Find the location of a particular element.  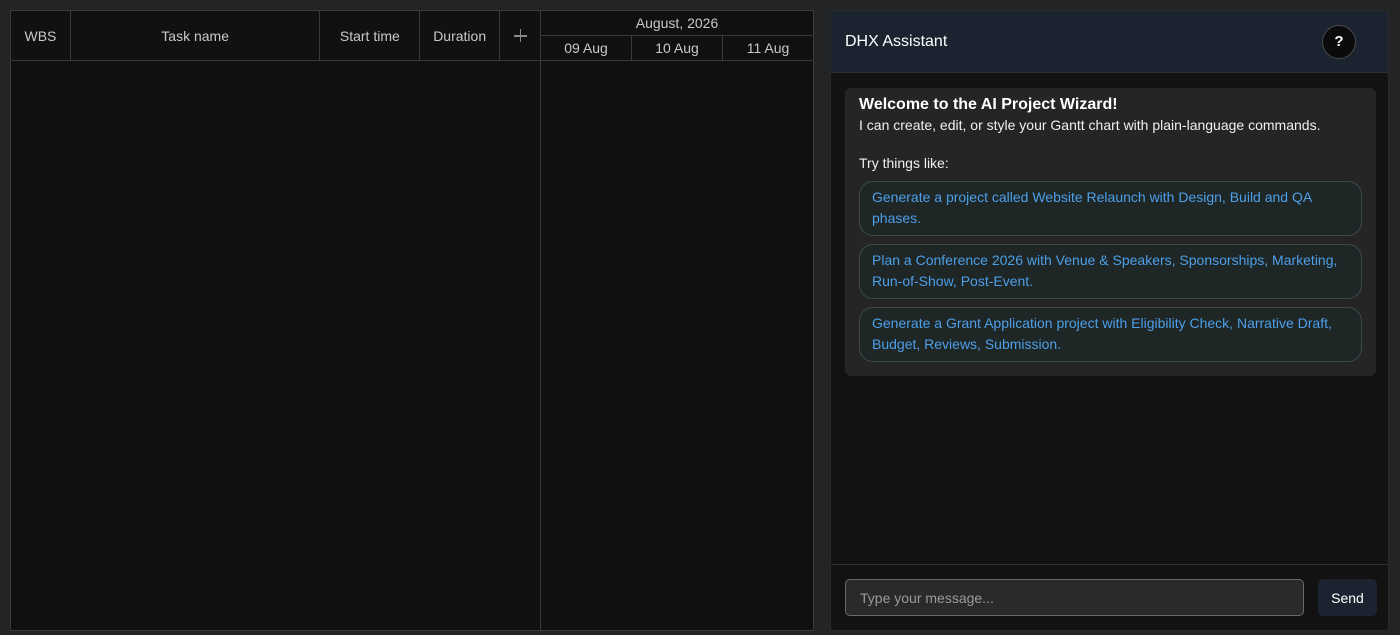

timeline-day-cell: 10 Aug is located at coordinates (677, 48).